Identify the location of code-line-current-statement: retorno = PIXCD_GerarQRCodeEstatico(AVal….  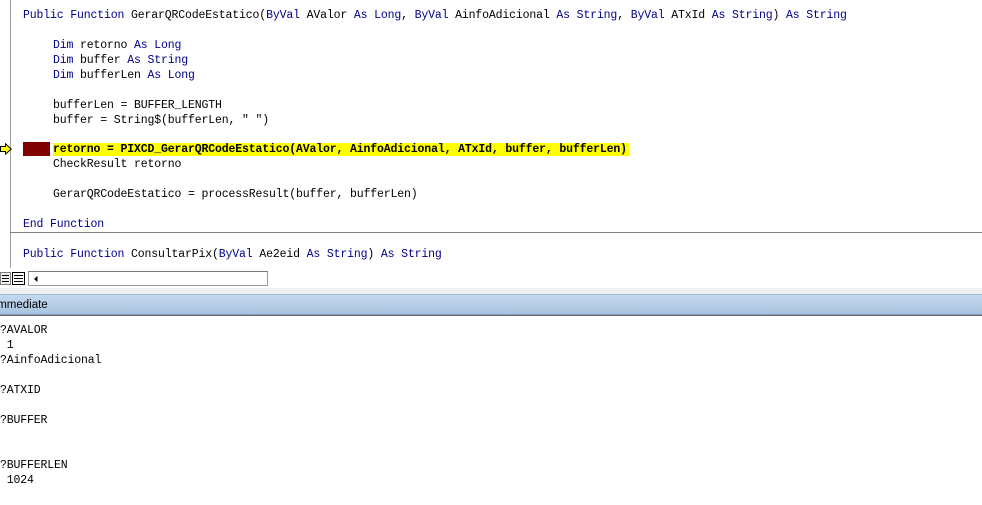
(341, 149).